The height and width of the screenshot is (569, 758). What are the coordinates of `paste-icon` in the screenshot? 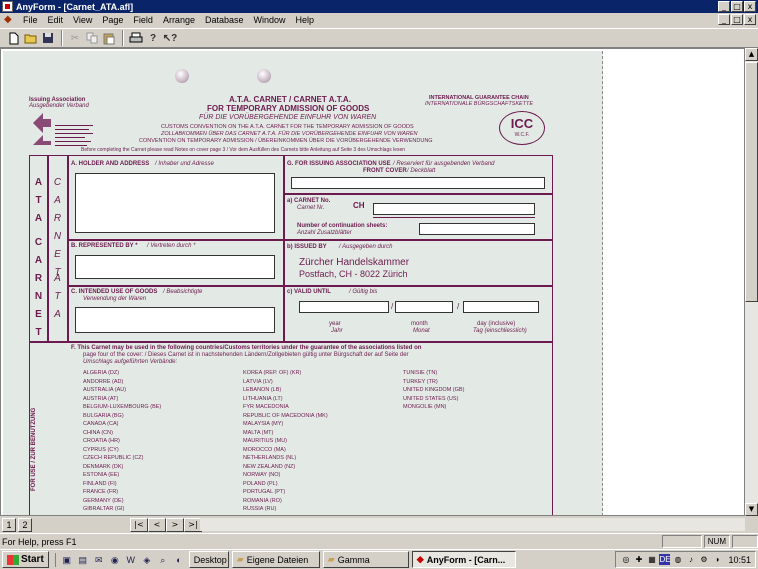 It's located at (109, 38).